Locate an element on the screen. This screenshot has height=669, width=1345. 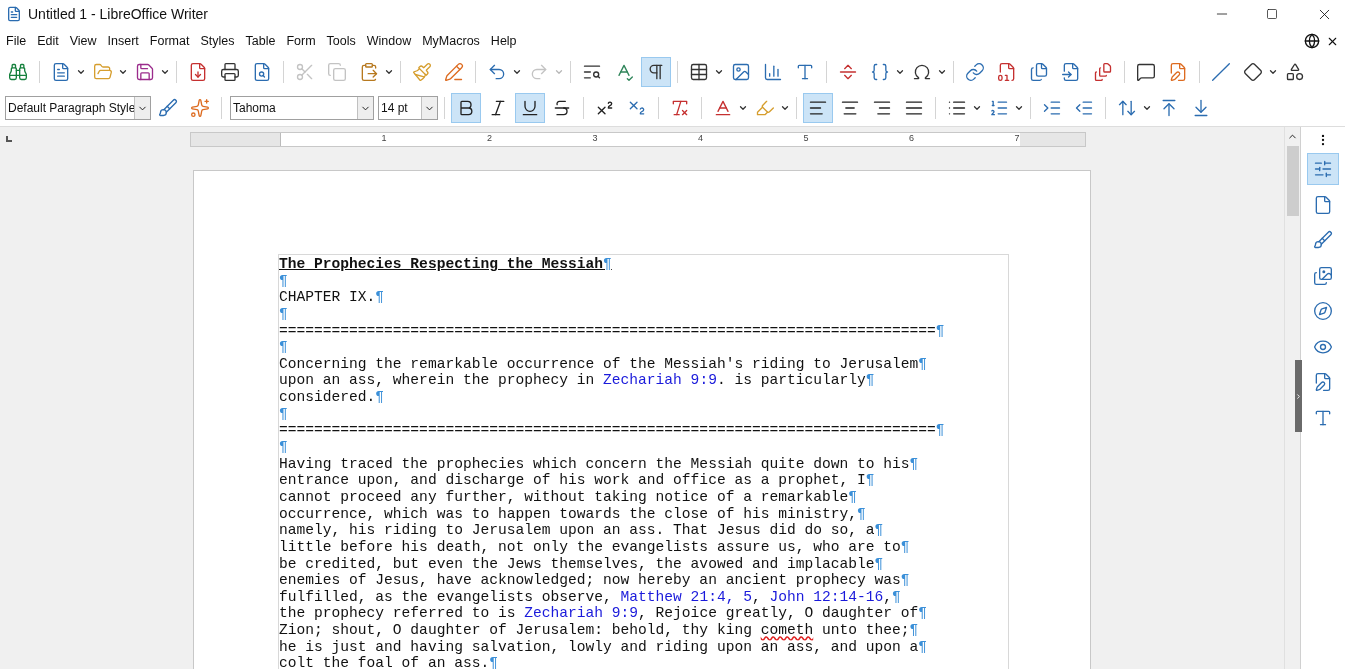
sidebar-collapse-handle is located at coordinates (1298, 396).